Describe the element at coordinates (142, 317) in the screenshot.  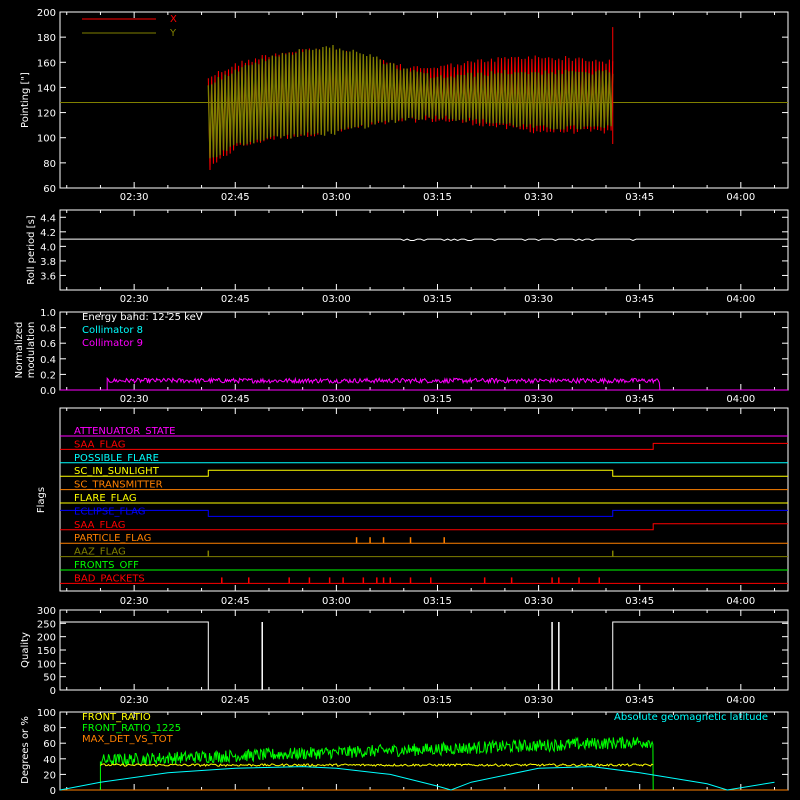
I see `energy-band-label: Energy band: 12-25 keV` at that location.